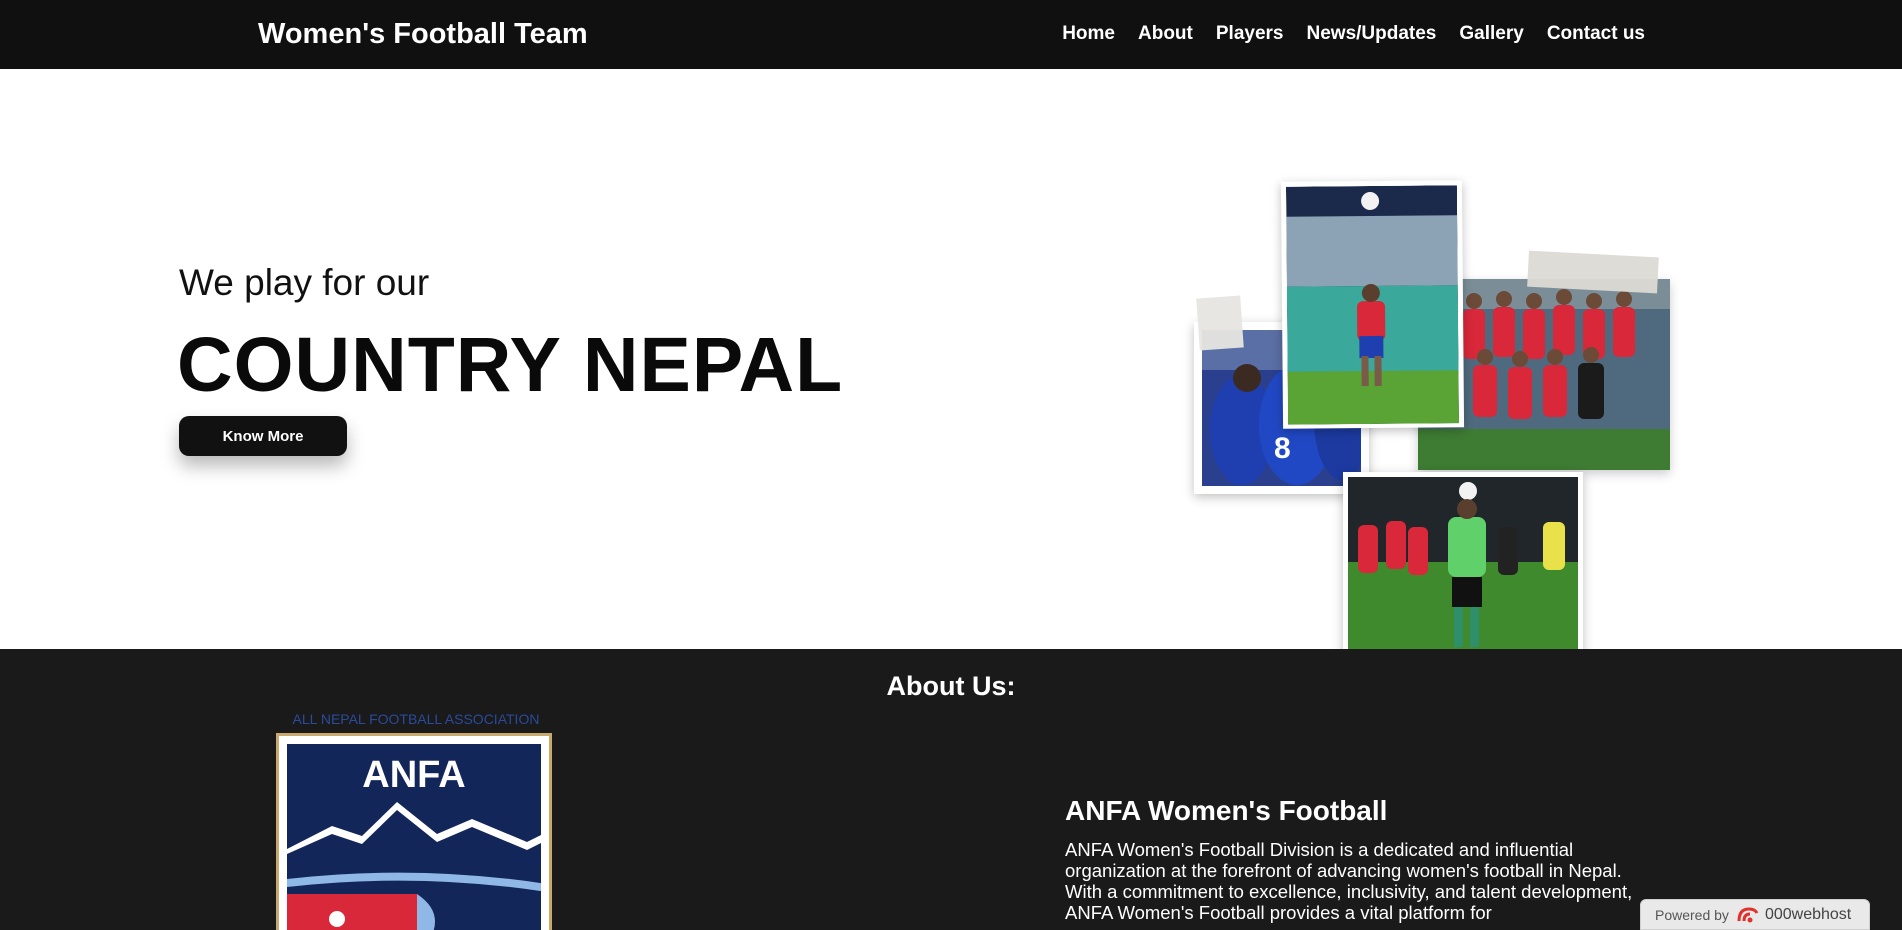 Image resolution: width=1902 pixels, height=930 pixels. Describe the element at coordinates (423, 34) in the screenshot. I see `site-brand: Women's Football Team` at that location.